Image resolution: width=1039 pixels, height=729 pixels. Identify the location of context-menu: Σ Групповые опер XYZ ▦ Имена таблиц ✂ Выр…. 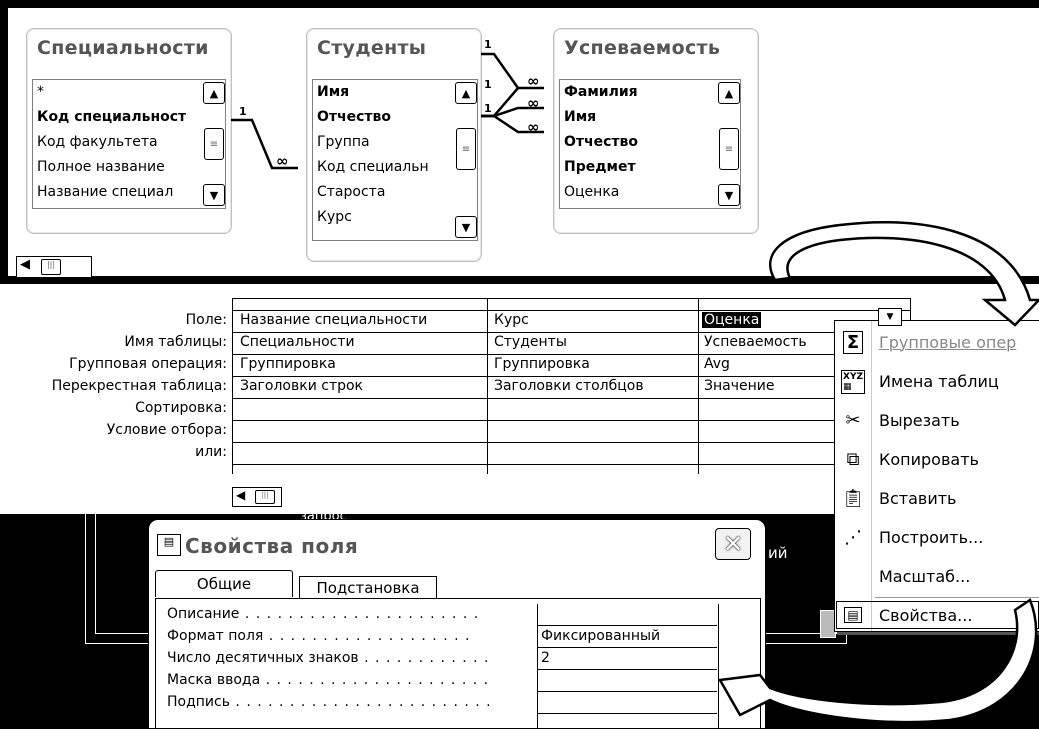
(936, 476).